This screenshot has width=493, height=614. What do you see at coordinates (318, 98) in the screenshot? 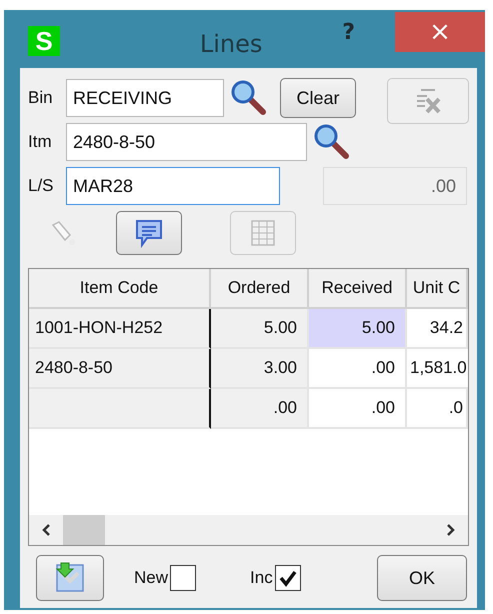
I see `clear-button: Clear` at bounding box center [318, 98].